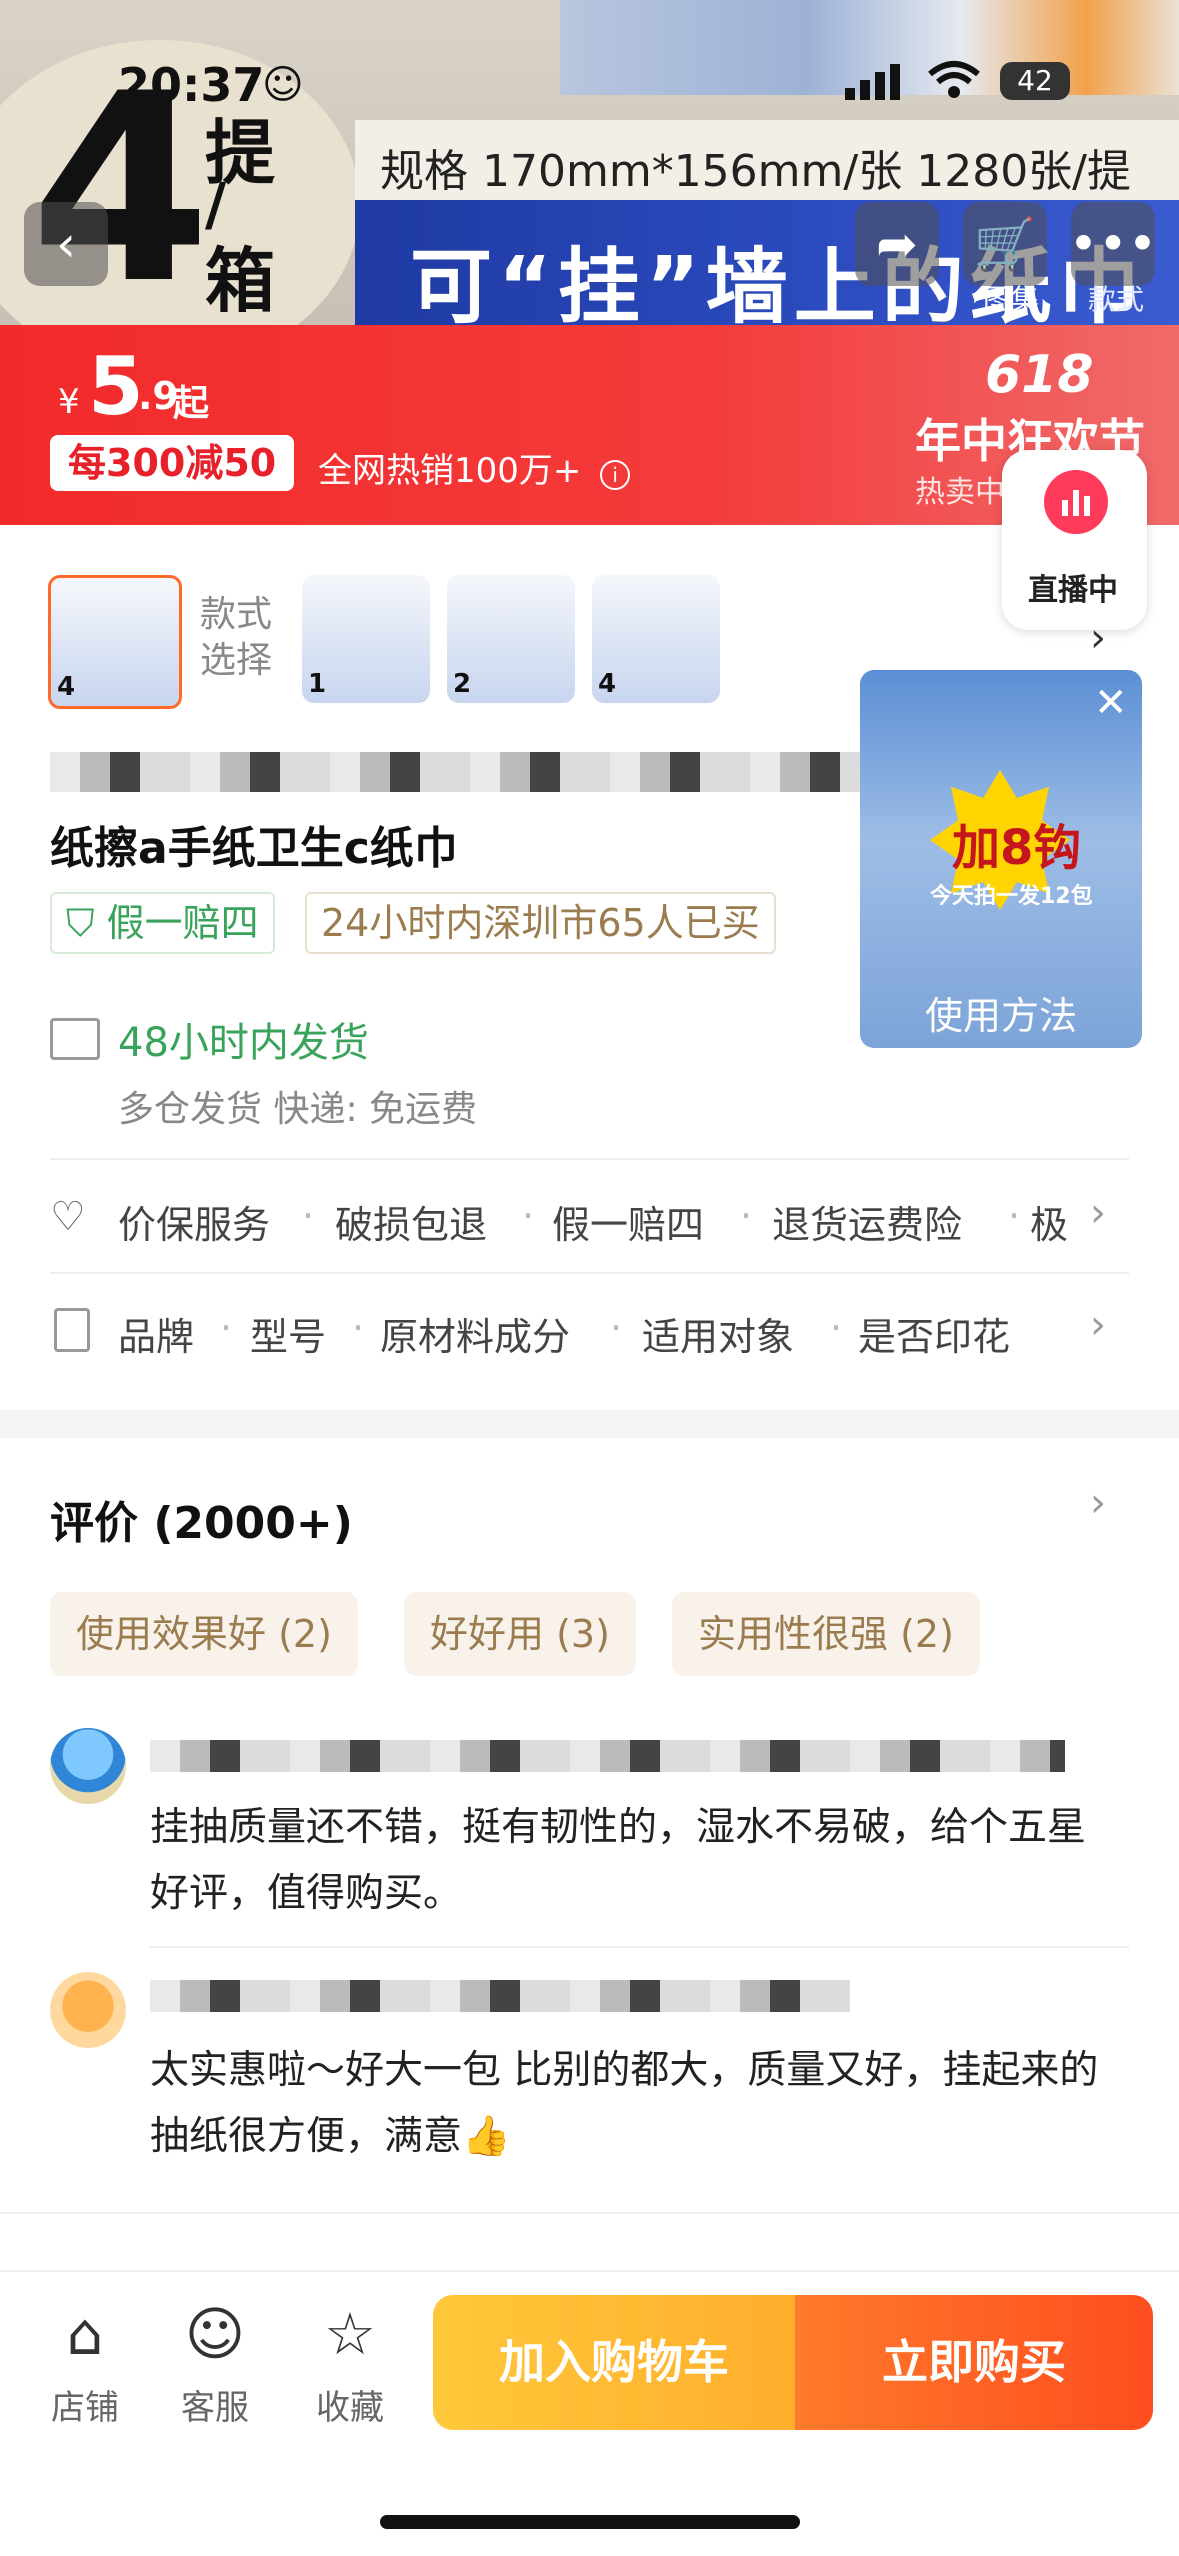  Describe the element at coordinates (618, 1860) in the screenshot. I see `review-text: 挂抽质量还不错，挺有韧性的，湿水不易破，给个五星好评，值得购买。` at that location.